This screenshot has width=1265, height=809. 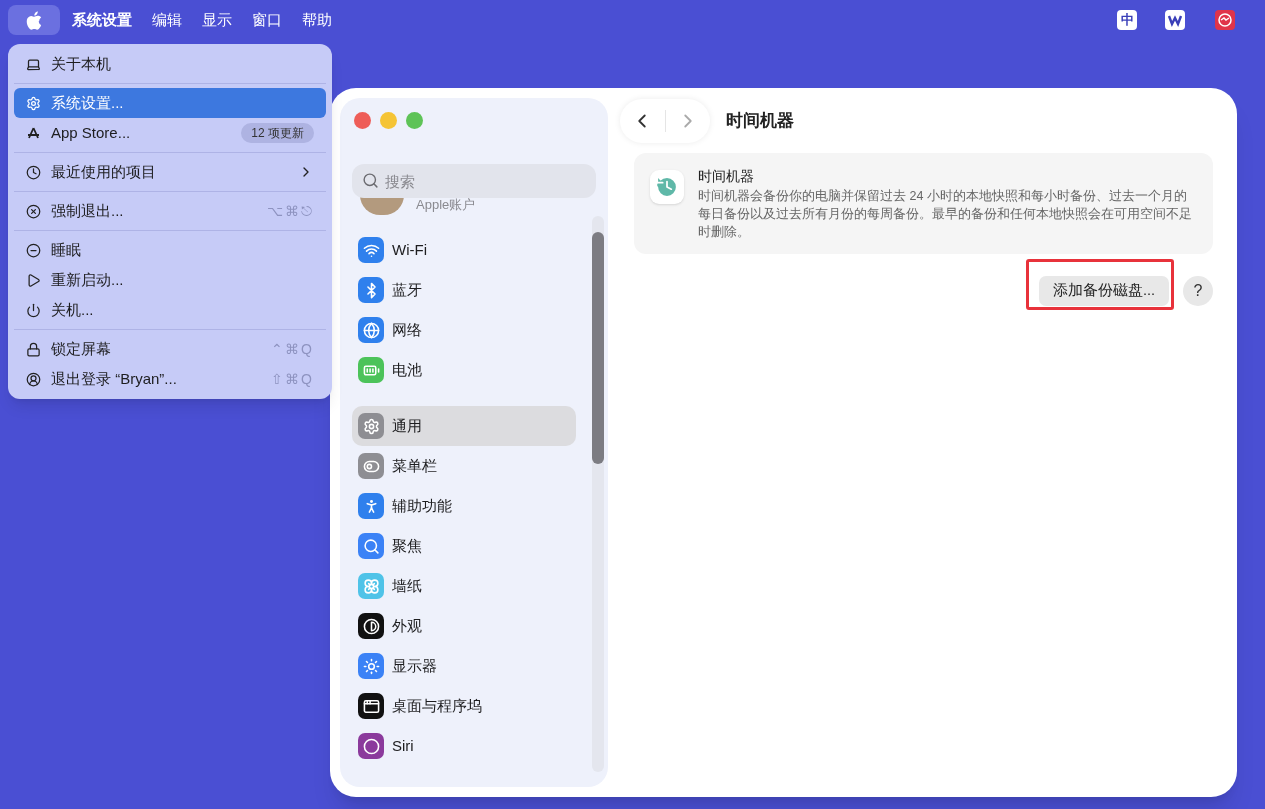 I want to click on menu-bar-item: 窗口, so click(x=267, y=20).